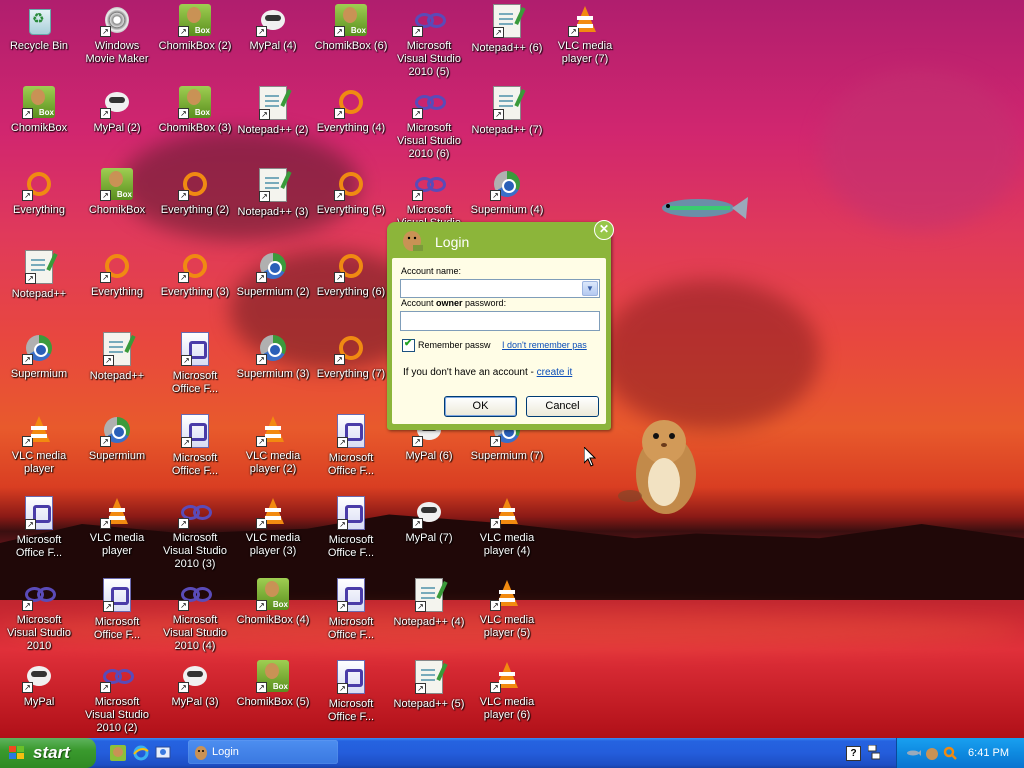  Describe the element at coordinates (39, 294) in the screenshot. I see `desktop-icon-label: Notepad++` at that location.